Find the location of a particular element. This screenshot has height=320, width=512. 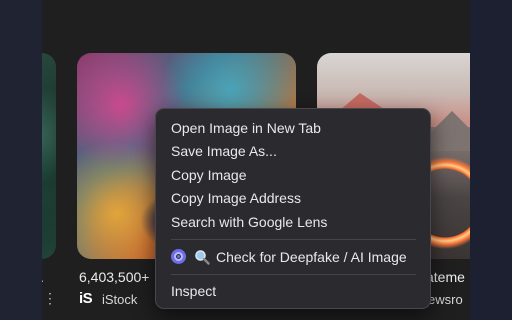

menu-item-copy-image-address: Copy Image Address is located at coordinates (293, 199).